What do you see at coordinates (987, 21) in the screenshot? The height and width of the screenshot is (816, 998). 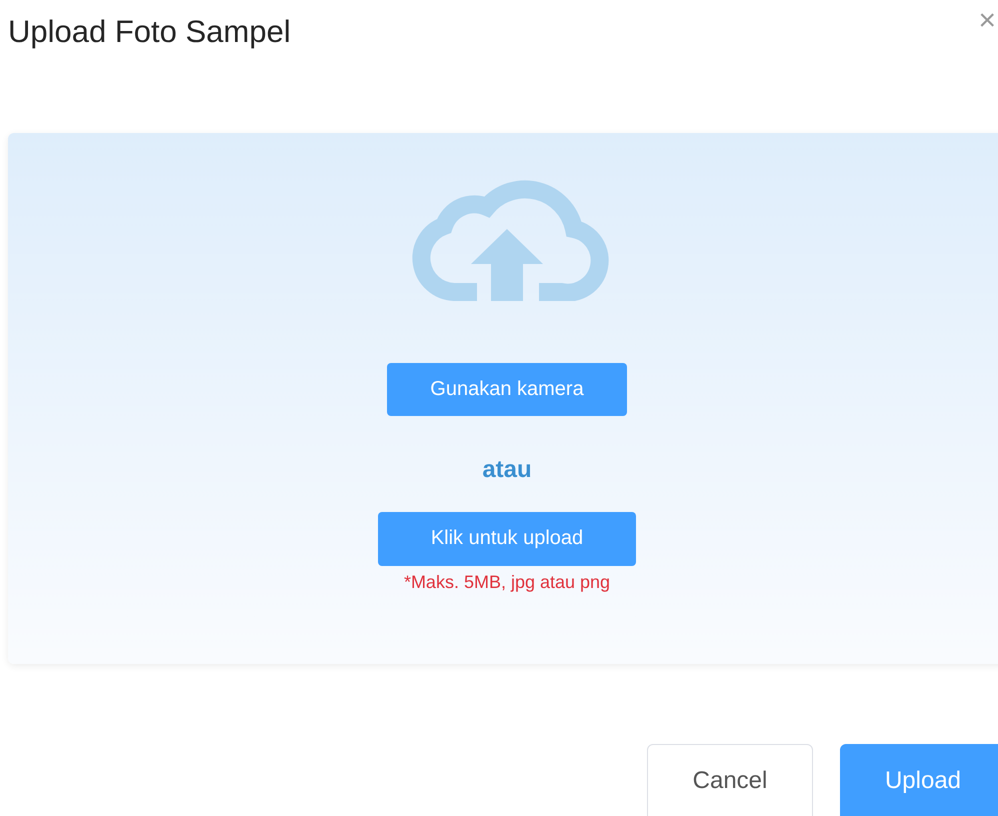 I see `close-button: ×` at bounding box center [987, 21].